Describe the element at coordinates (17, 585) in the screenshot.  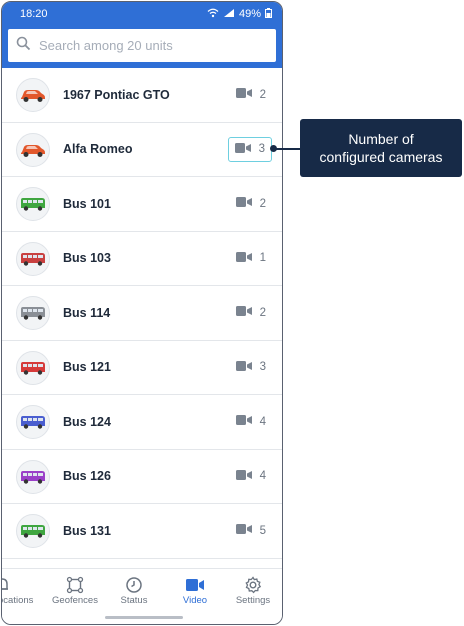
I see `bell-icon` at that location.